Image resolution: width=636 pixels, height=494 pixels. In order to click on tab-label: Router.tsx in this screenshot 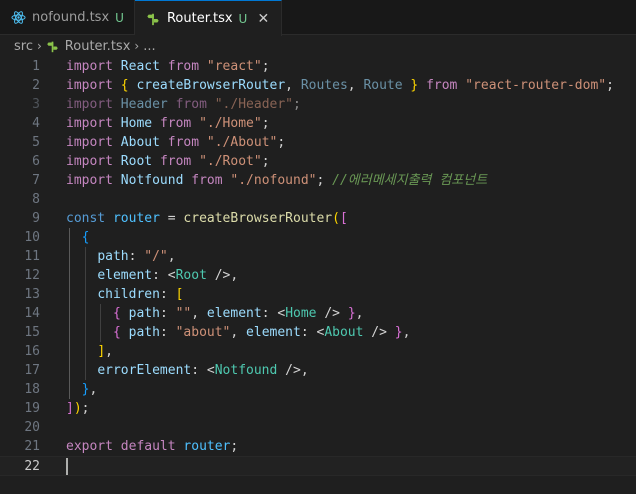, I will do `click(199, 18)`.